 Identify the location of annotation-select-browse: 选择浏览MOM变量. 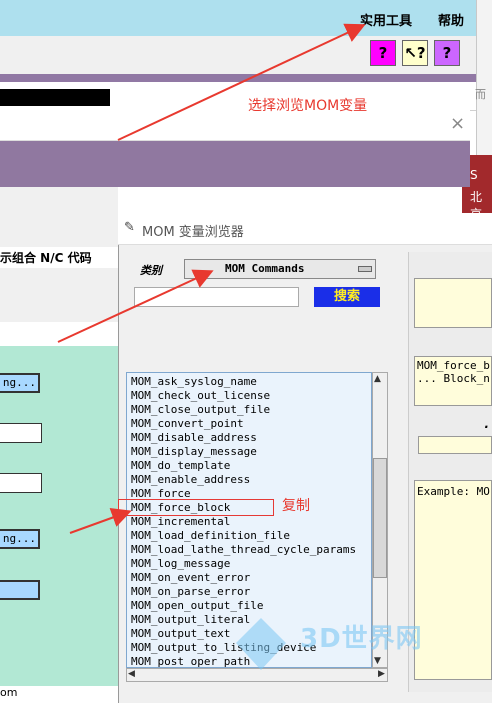
(308, 106).